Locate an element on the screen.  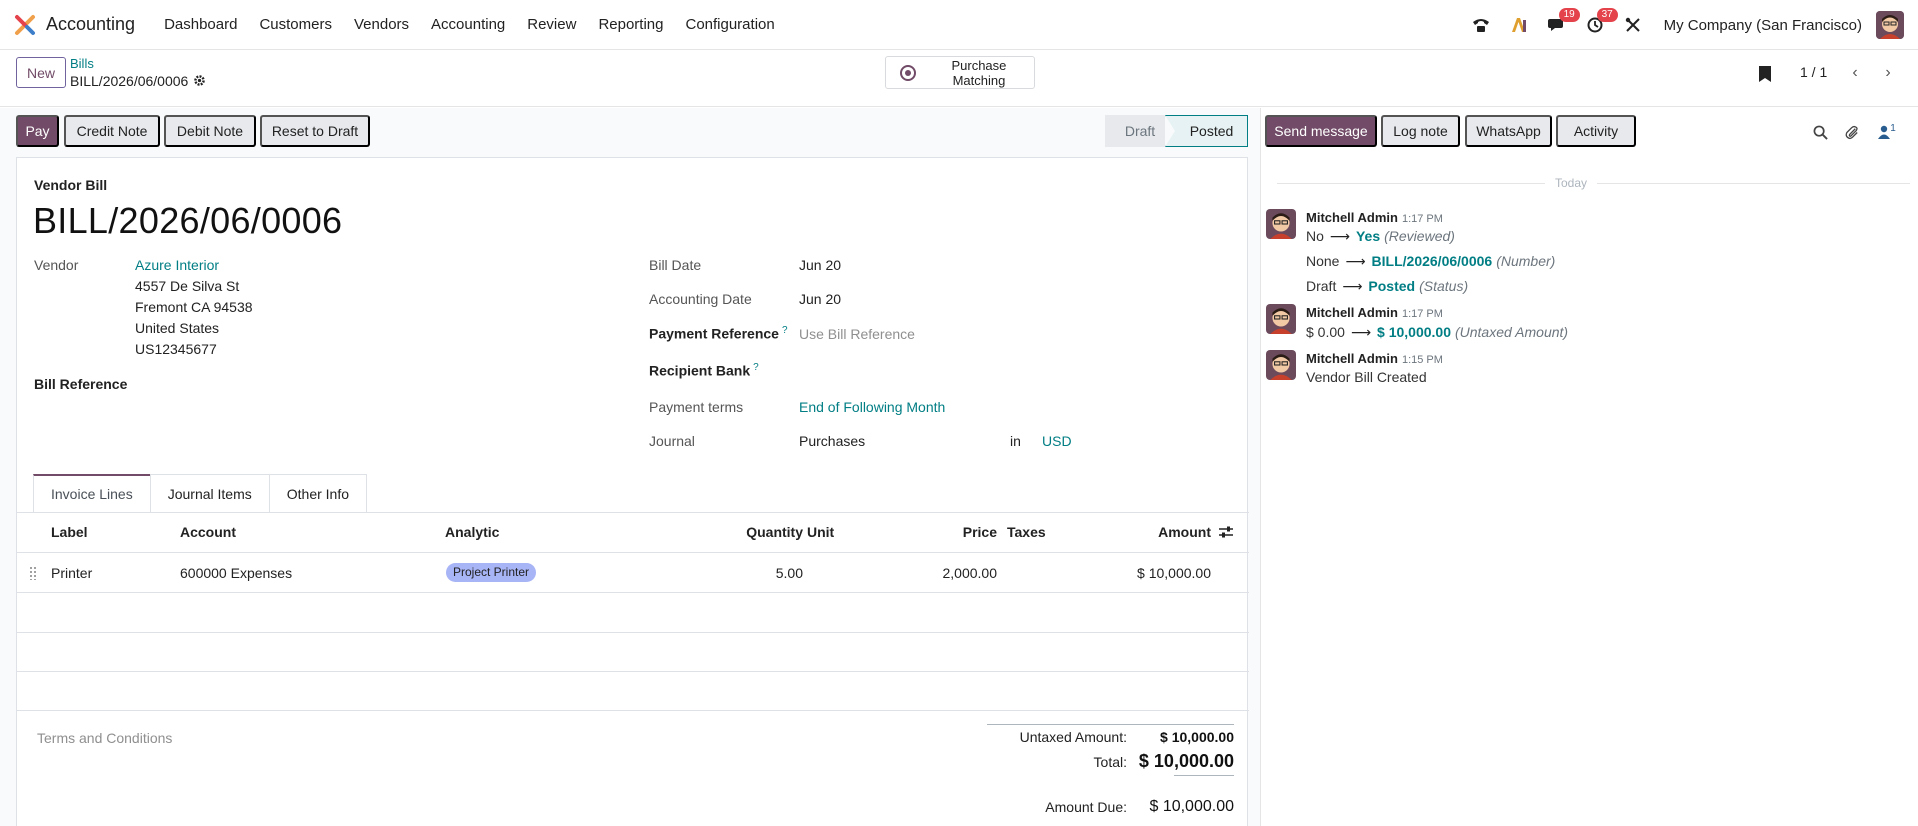
purchase-matching-button: Purchase Matching is located at coordinates (960, 72).